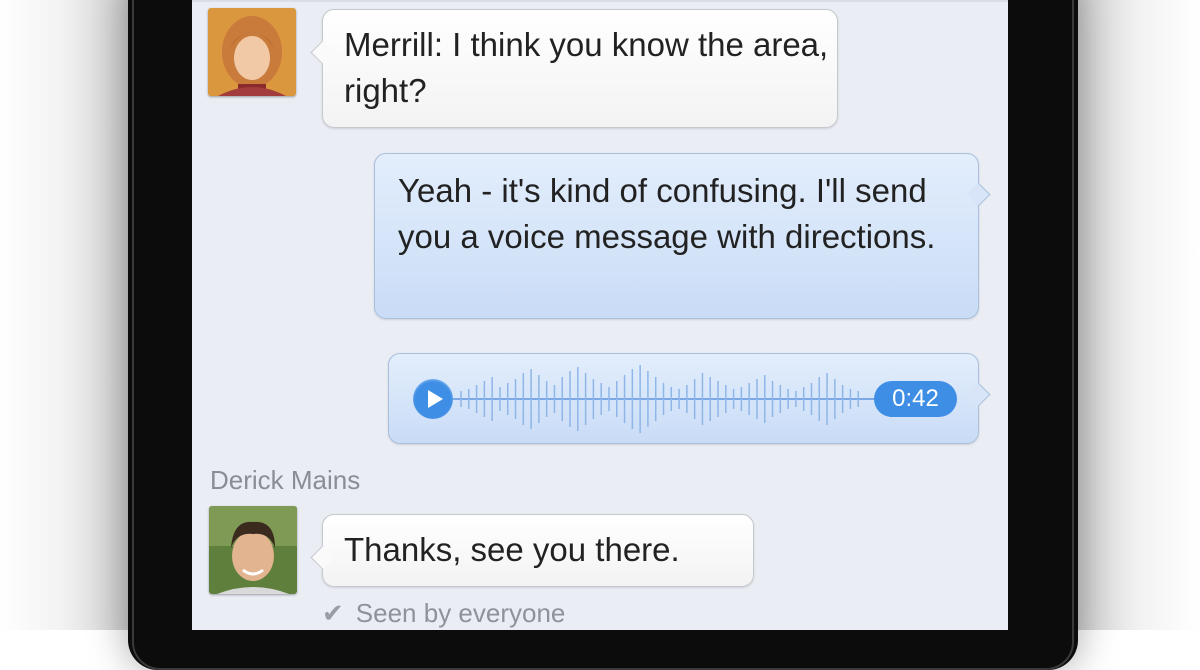  I want to click on voice-message-bubble: 0:42, so click(689, 398).